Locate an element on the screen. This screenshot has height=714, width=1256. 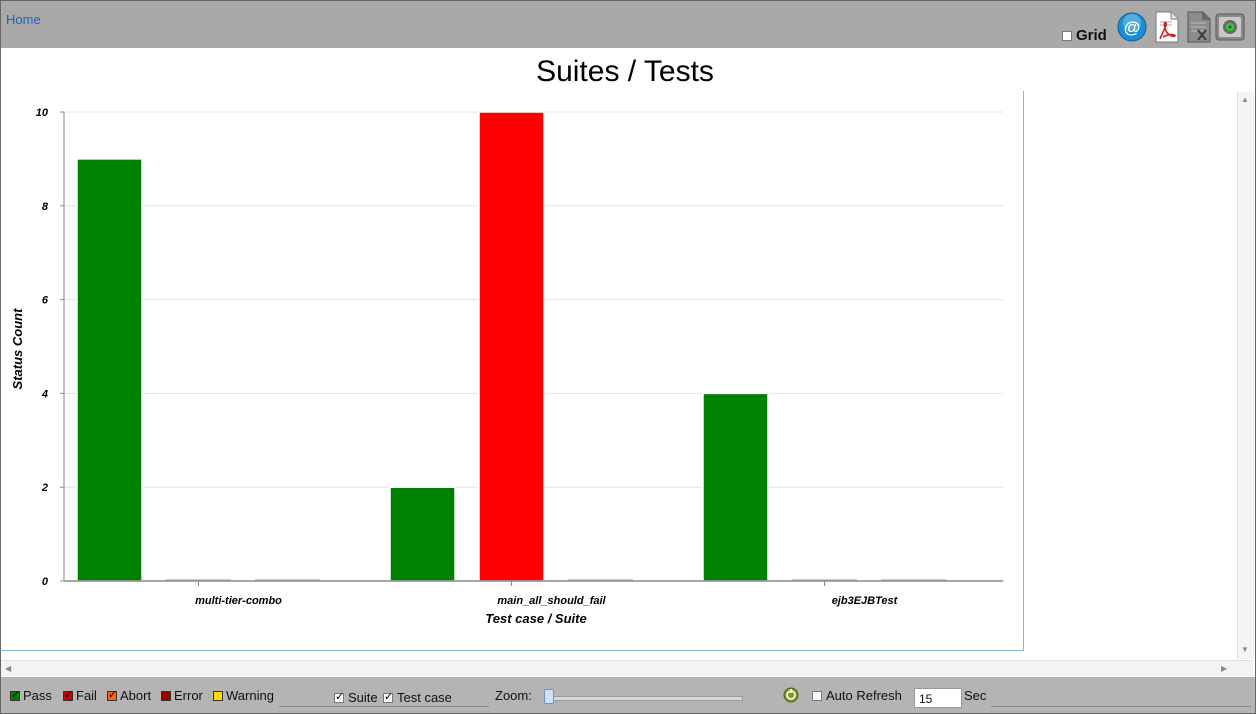
top-toolbar: Home Grid @ is located at coordinates (628, 24).